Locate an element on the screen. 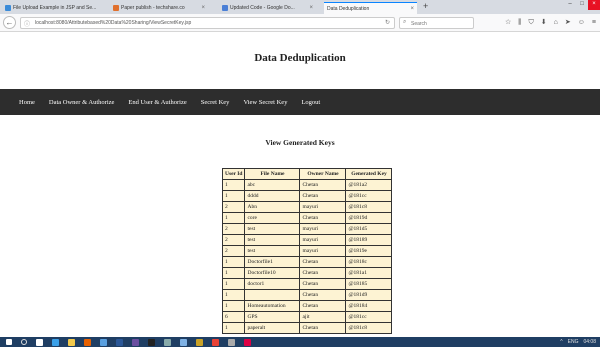 The width and height of the screenshot is (600, 347). terminal-icon is located at coordinates (151, 342).